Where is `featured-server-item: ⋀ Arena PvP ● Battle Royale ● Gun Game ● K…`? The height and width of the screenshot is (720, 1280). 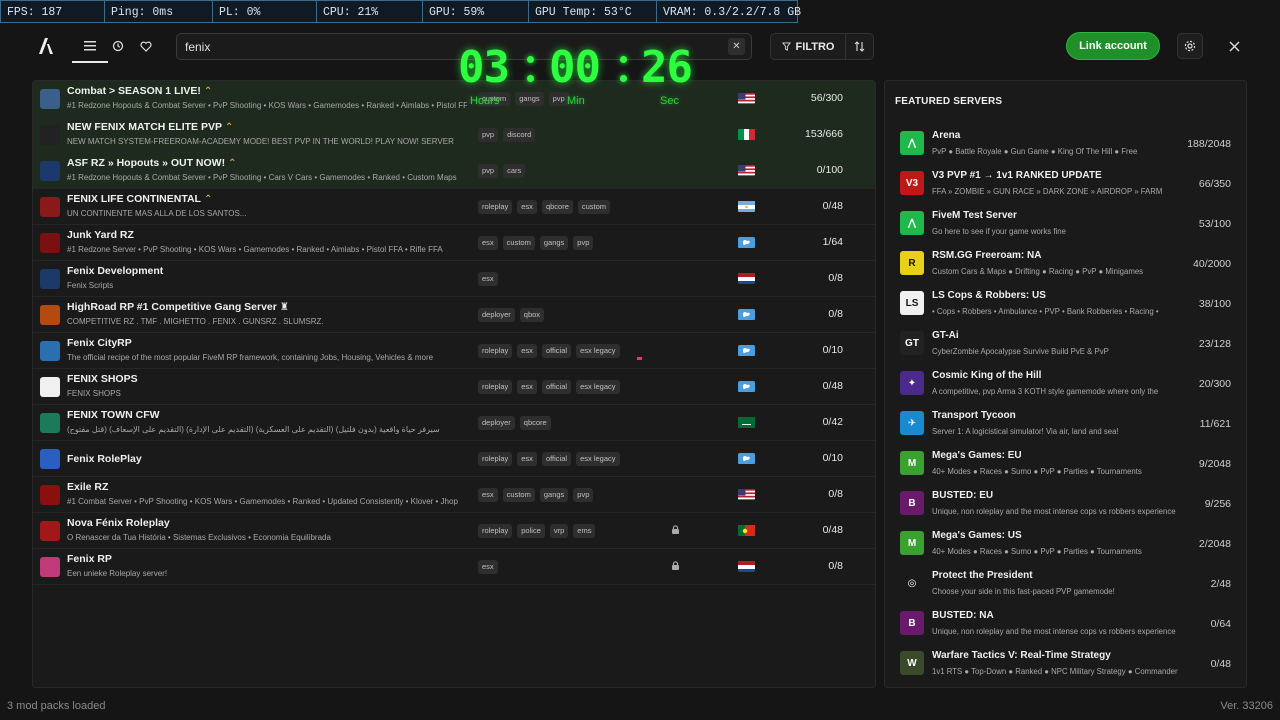 featured-server-item: ⋀ Arena PvP ● Battle Royale ● Gun Game ● K… is located at coordinates (1065, 142).